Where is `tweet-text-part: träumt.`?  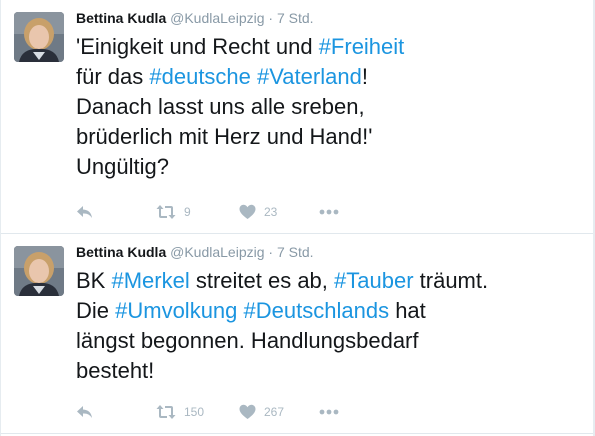
tweet-text-part: träumt. is located at coordinates (451, 280).